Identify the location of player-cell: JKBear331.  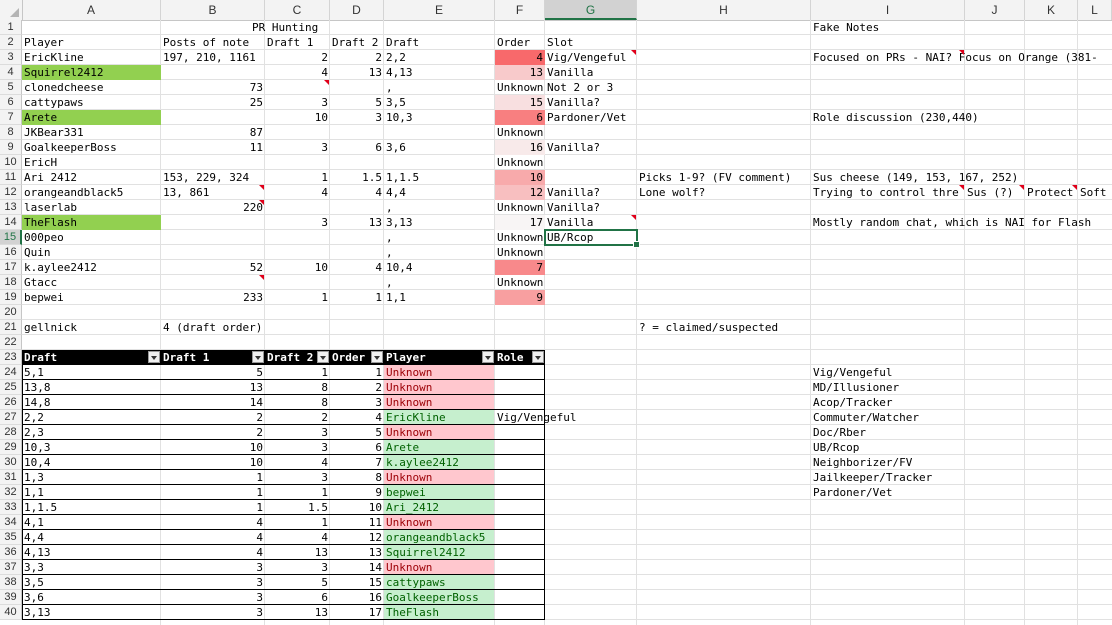
(91, 132).